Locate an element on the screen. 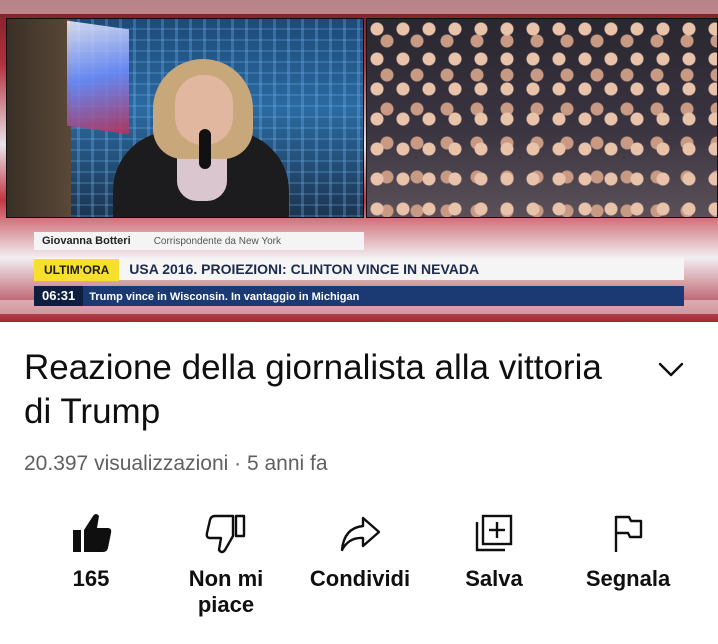  save-button: Salva is located at coordinates (494, 550).